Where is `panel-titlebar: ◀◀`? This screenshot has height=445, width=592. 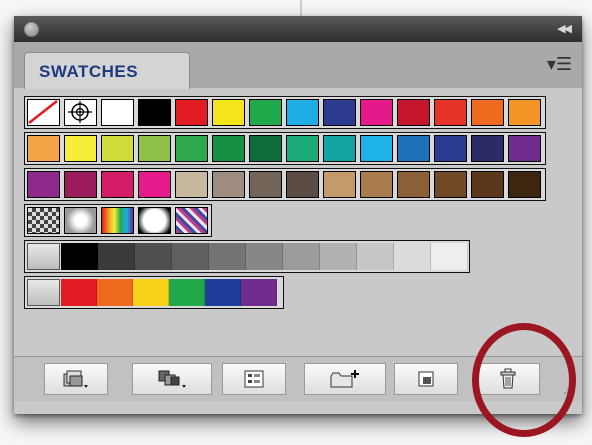 panel-titlebar: ◀◀ is located at coordinates (298, 29).